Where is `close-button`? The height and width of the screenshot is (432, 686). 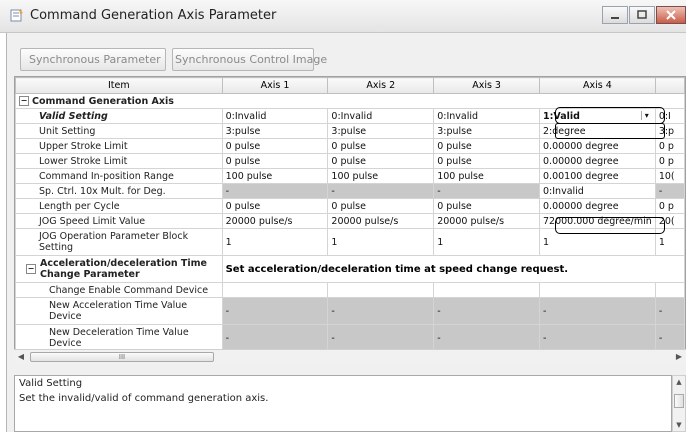 close-button is located at coordinates (671, 15).